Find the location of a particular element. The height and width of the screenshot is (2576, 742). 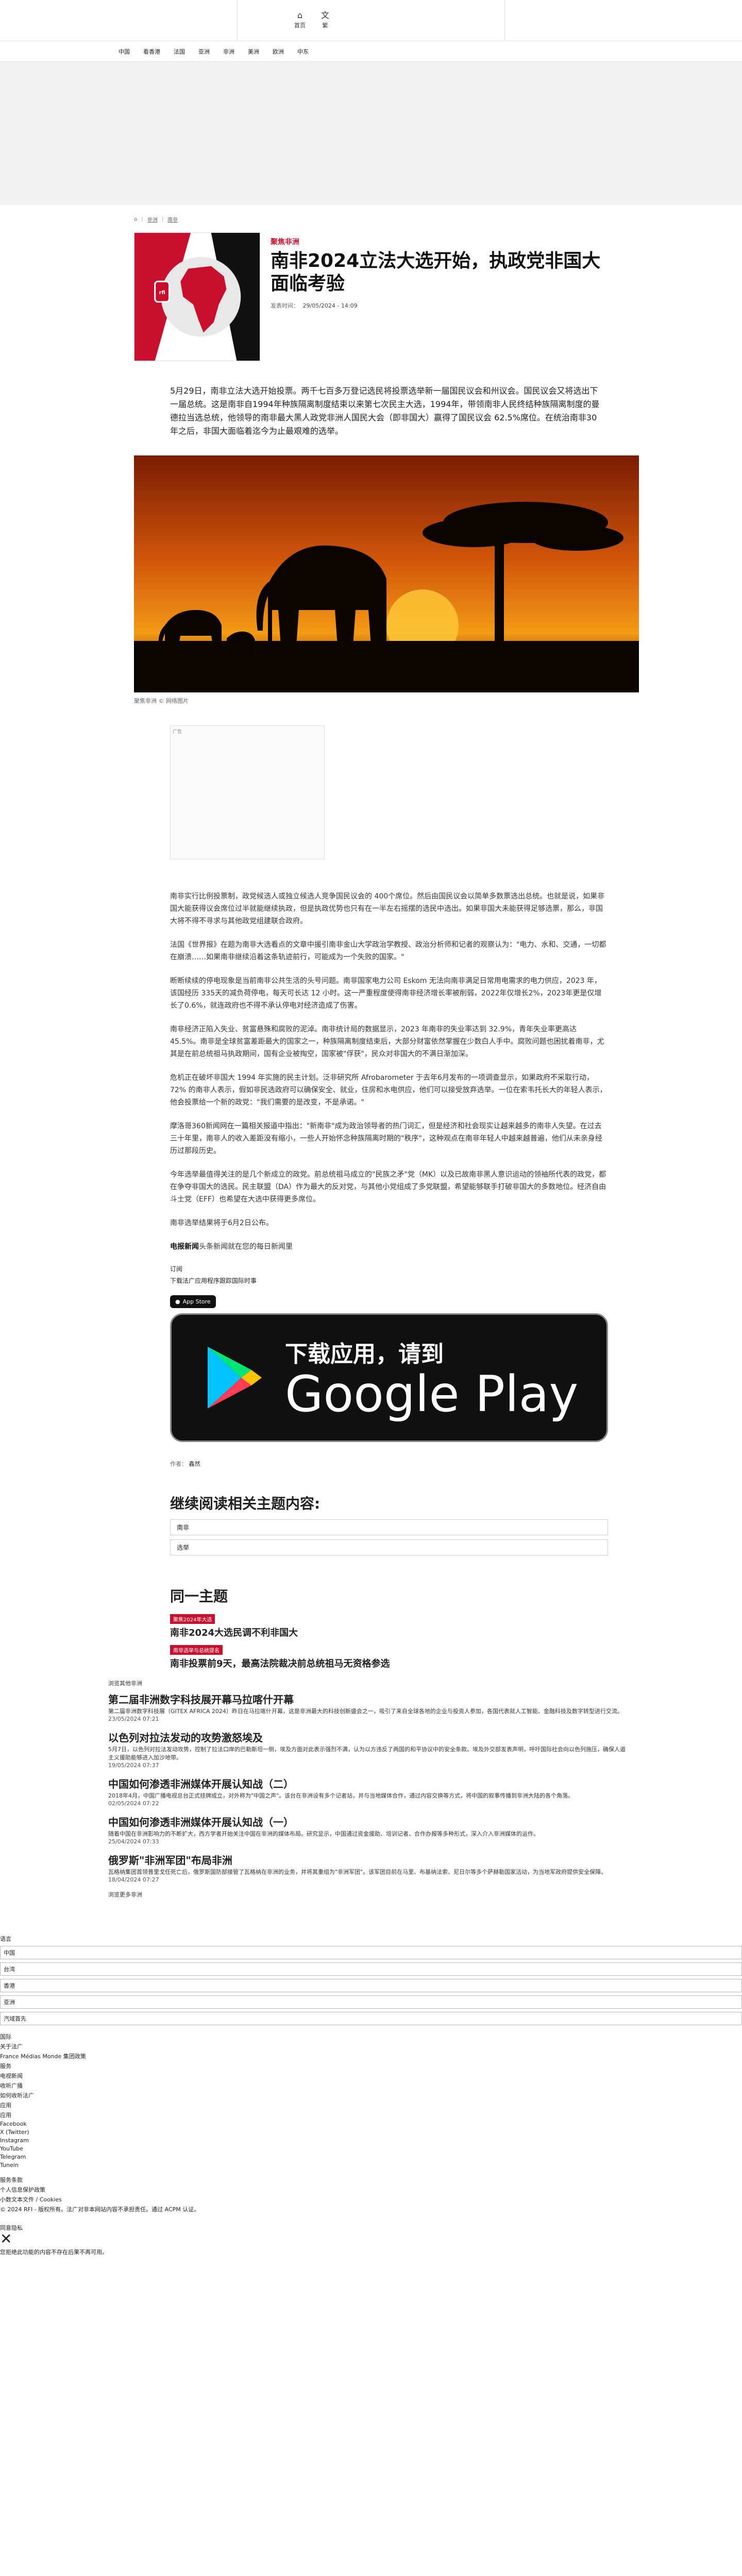

news-title: 中国如何渗透非洲媒体开展认知战（二） is located at coordinates (425, 1783).